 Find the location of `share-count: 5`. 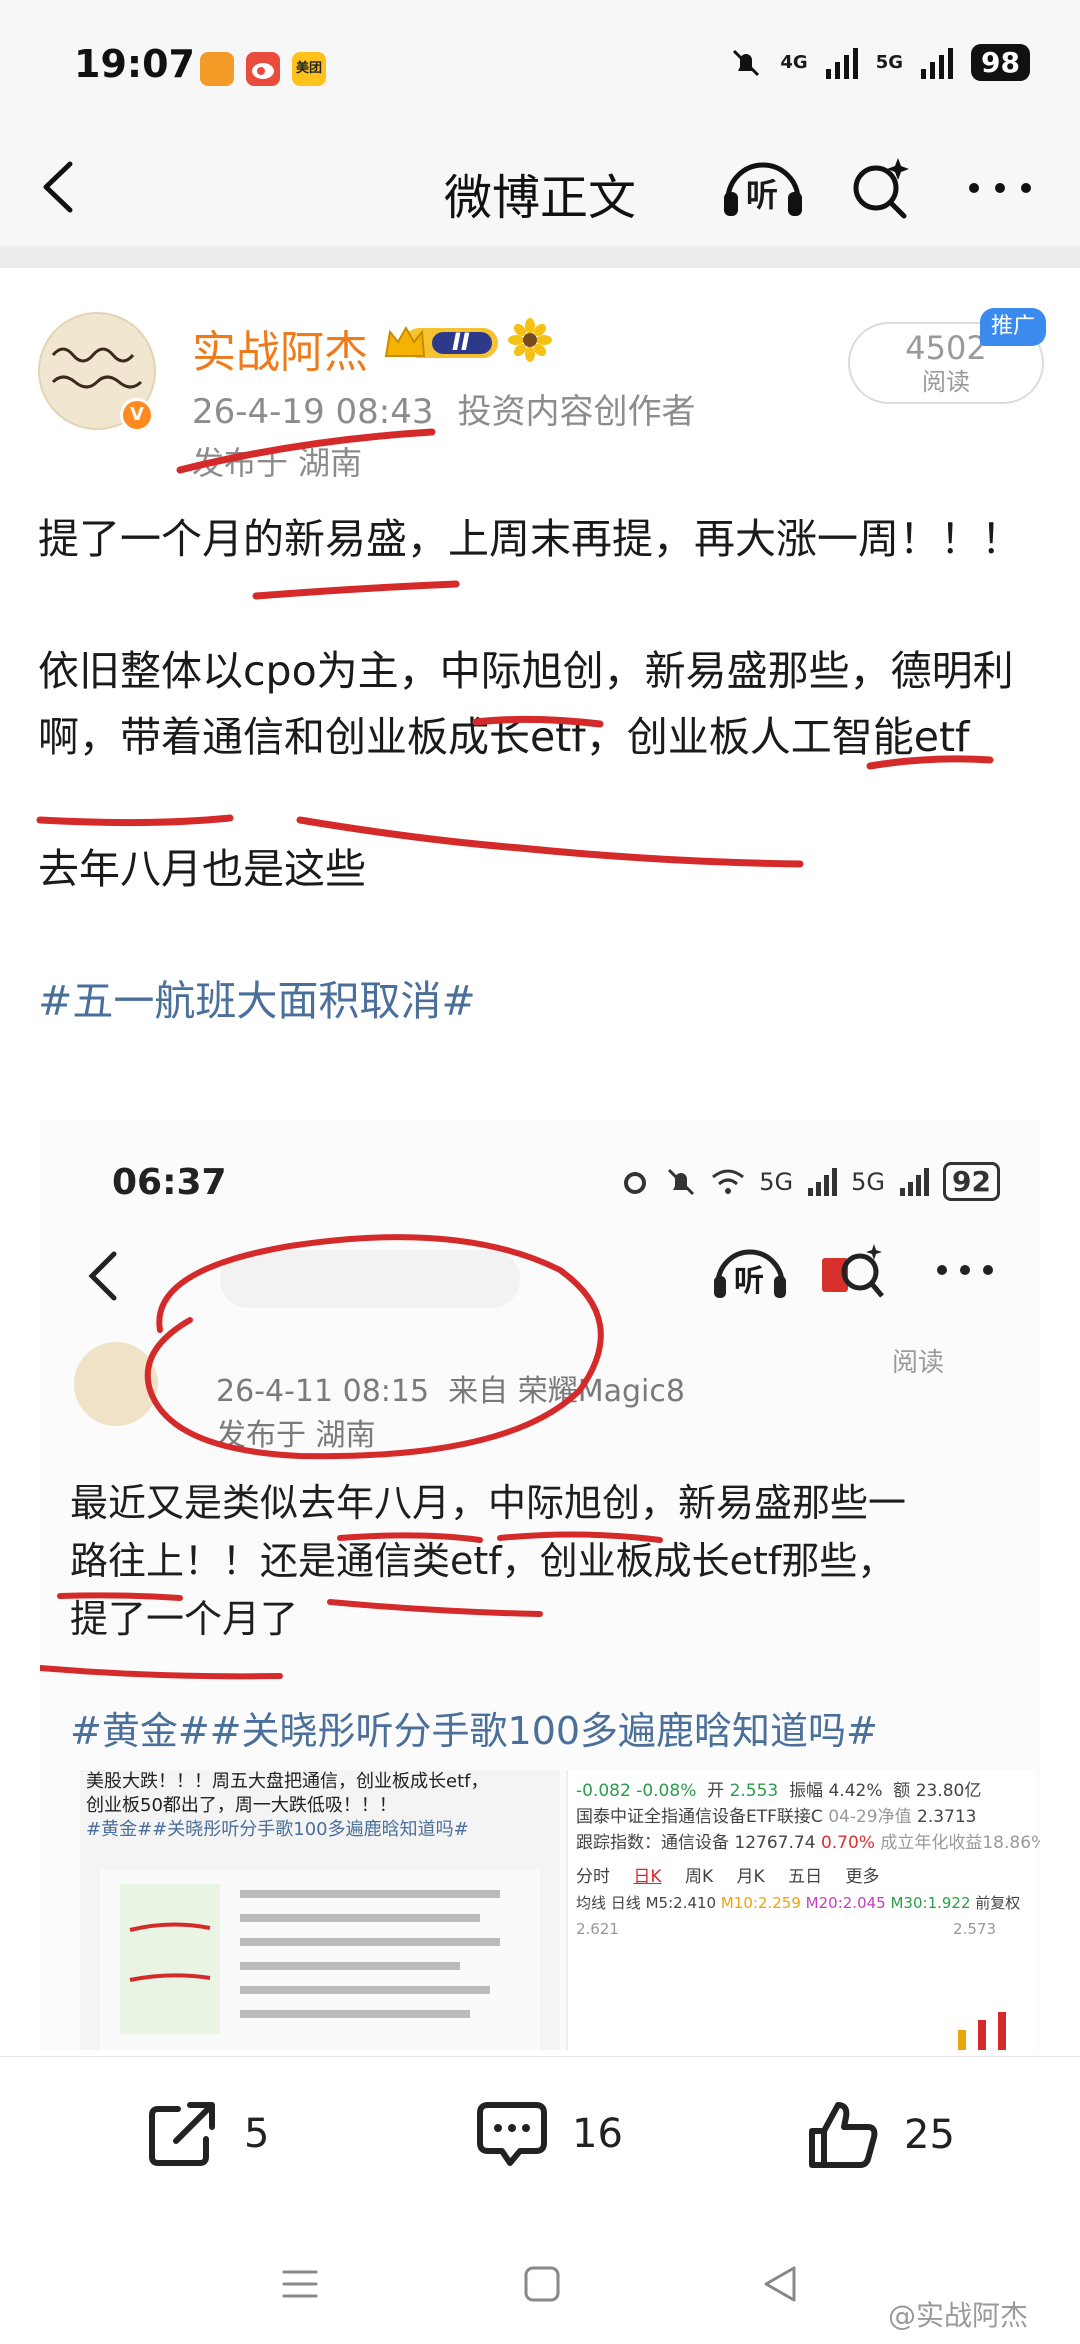

share-count: 5 is located at coordinates (257, 2134).